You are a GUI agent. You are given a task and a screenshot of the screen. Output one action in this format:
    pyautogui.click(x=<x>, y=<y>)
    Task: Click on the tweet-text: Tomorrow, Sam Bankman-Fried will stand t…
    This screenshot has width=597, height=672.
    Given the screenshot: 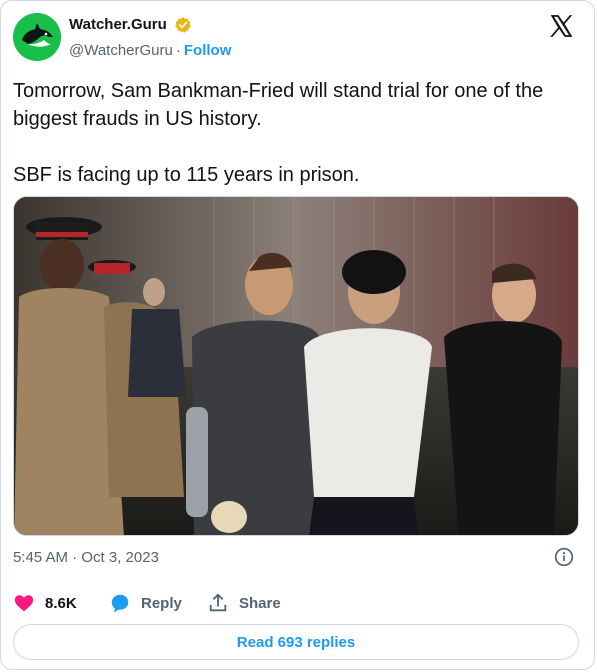 What is the action you would take?
    pyautogui.click(x=278, y=133)
    